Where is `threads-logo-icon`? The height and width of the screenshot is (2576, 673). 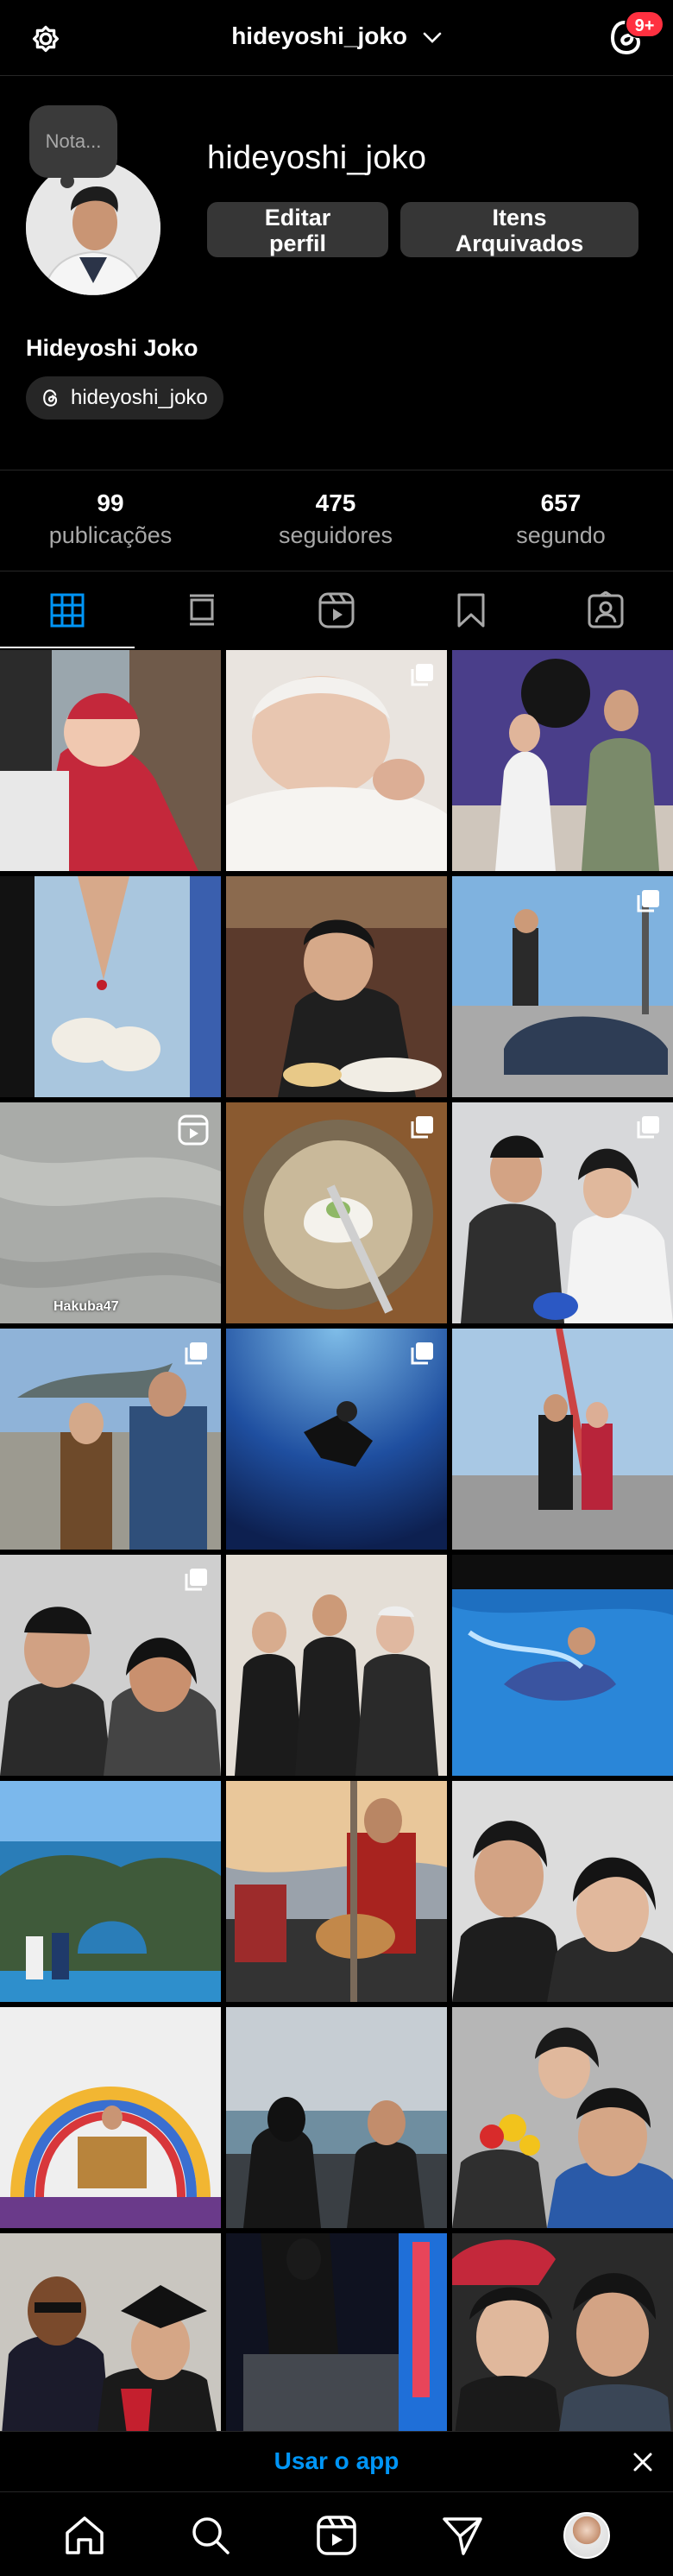
threads-logo-icon is located at coordinates (51, 398).